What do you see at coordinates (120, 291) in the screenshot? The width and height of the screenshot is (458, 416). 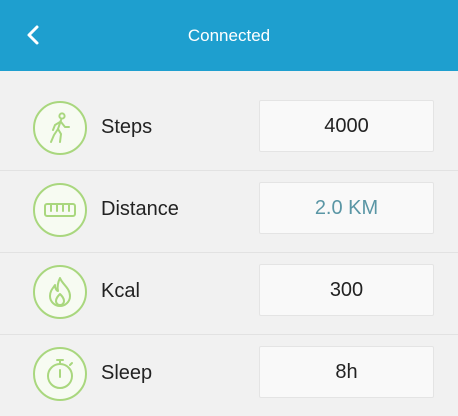 I see `kcal-label: Kcal` at bounding box center [120, 291].